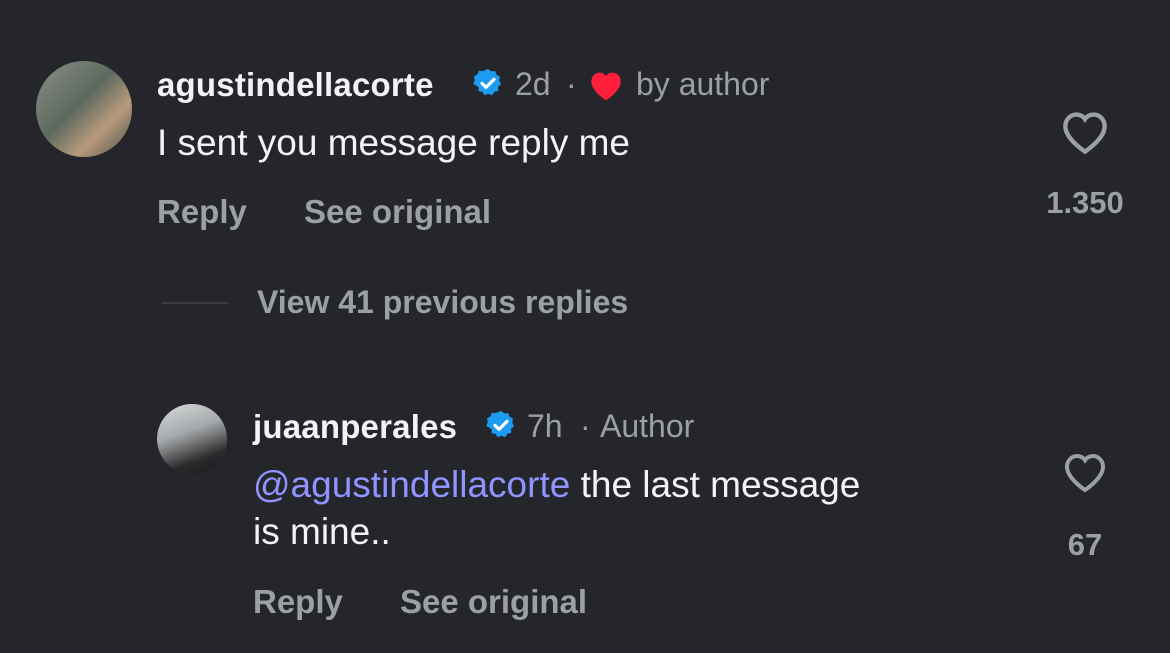 The image size is (1170, 653). I want to click on comment-username: agustindellacorte, so click(295, 85).